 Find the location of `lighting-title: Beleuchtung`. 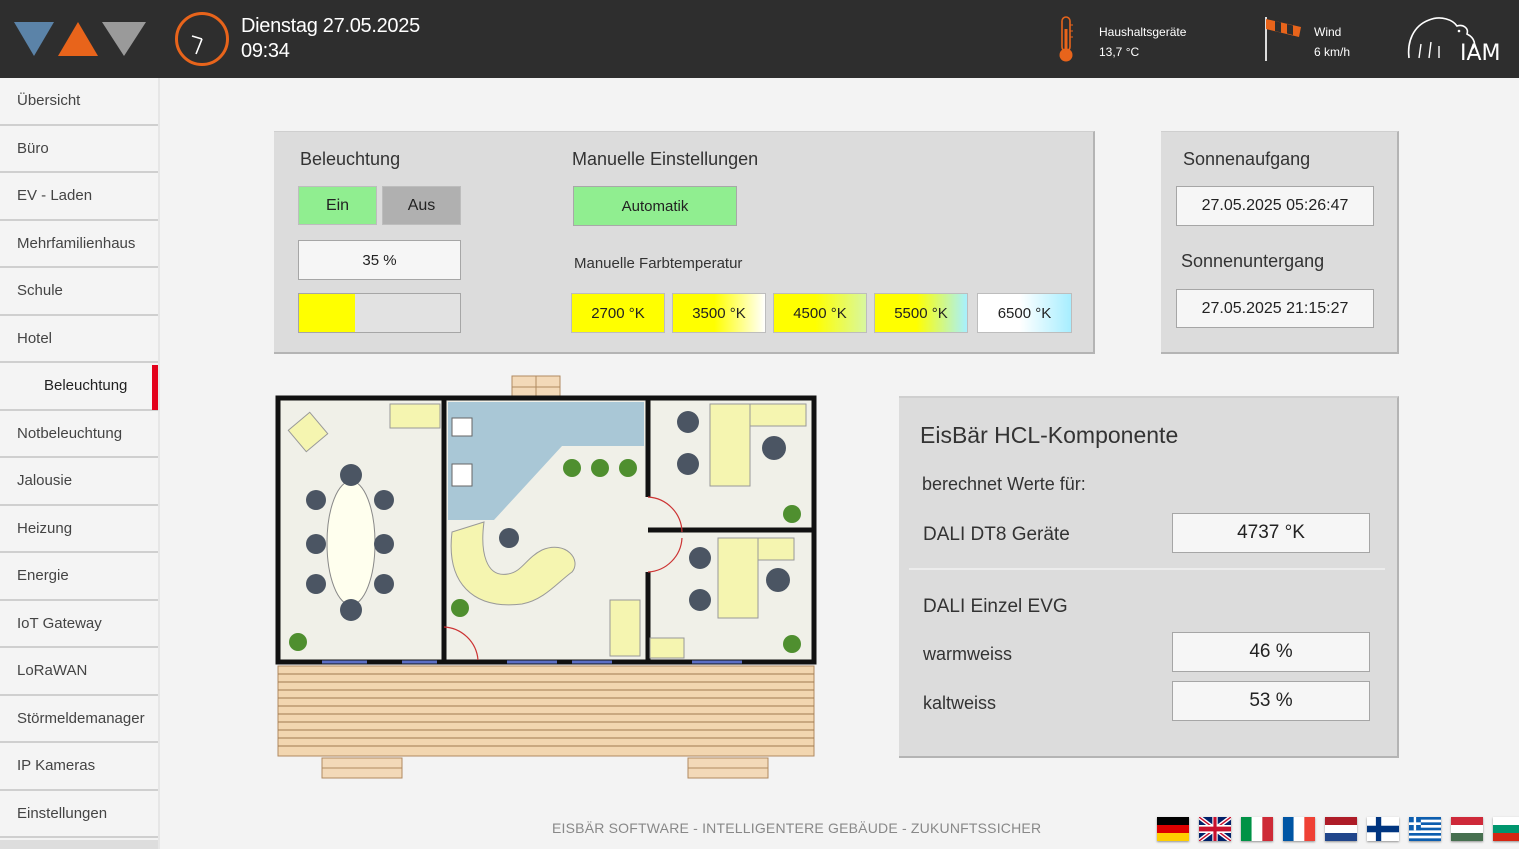

lighting-title: Beleuchtung is located at coordinates (350, 159).